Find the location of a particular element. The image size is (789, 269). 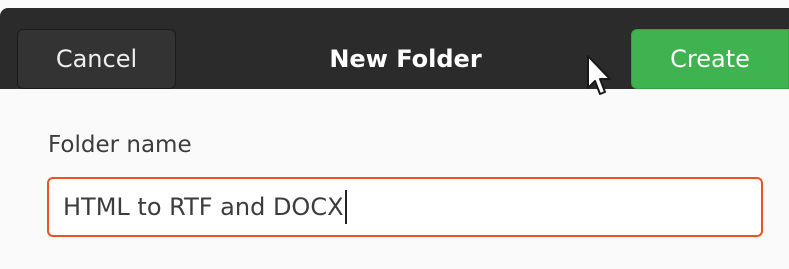

create-button: Create is located at coordinates (710, 59).